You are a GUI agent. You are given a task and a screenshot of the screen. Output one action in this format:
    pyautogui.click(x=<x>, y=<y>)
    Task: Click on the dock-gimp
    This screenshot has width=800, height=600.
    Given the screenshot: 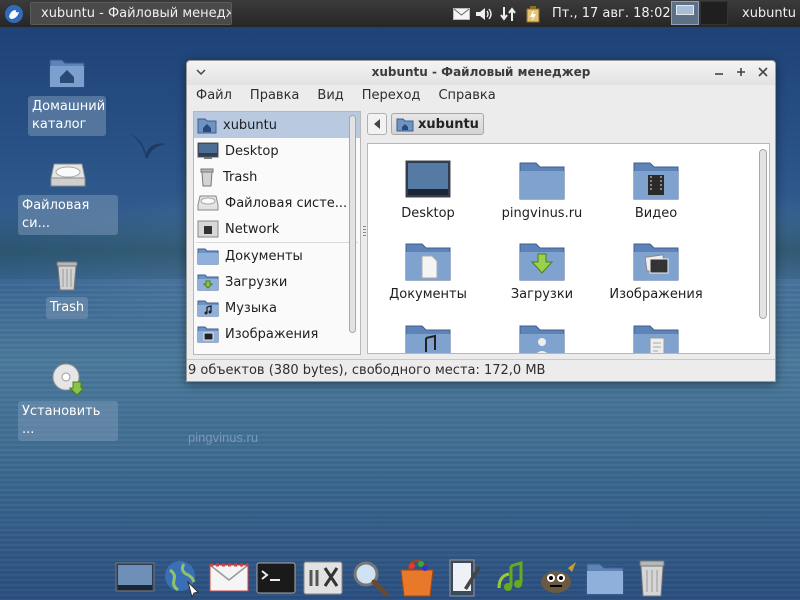 What is the action you would take?
    pyautogui.click(x=558, y=578)
    